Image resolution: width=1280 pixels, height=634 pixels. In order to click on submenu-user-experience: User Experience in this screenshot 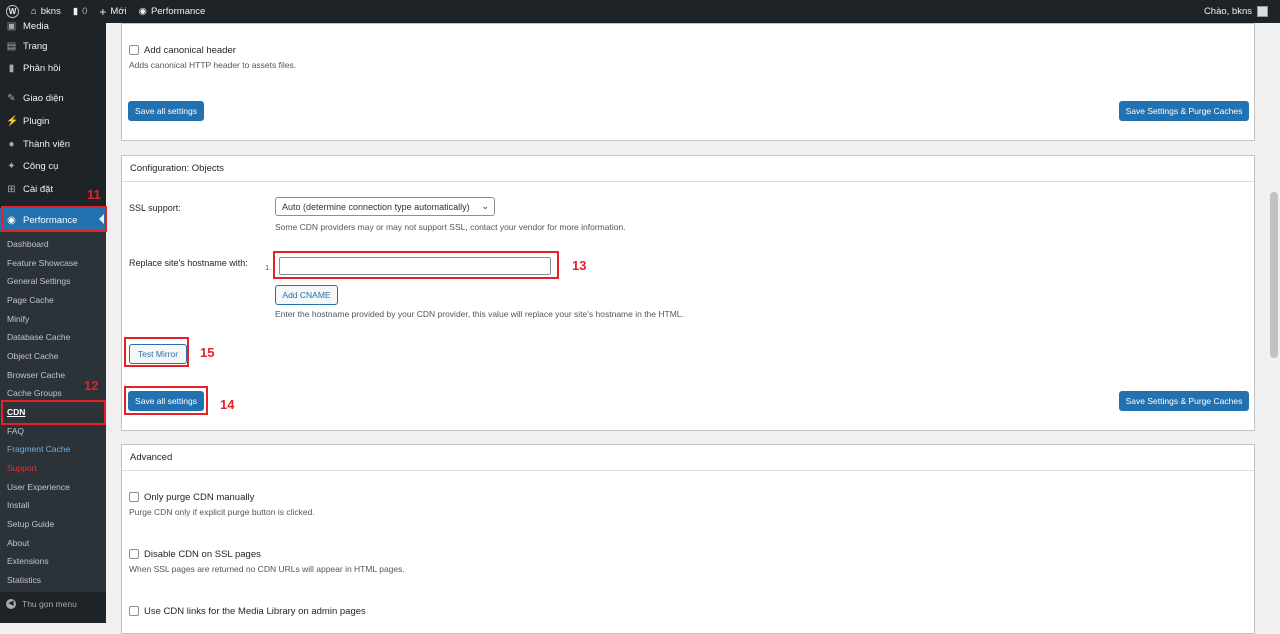, I will do `click(38, 487)`.